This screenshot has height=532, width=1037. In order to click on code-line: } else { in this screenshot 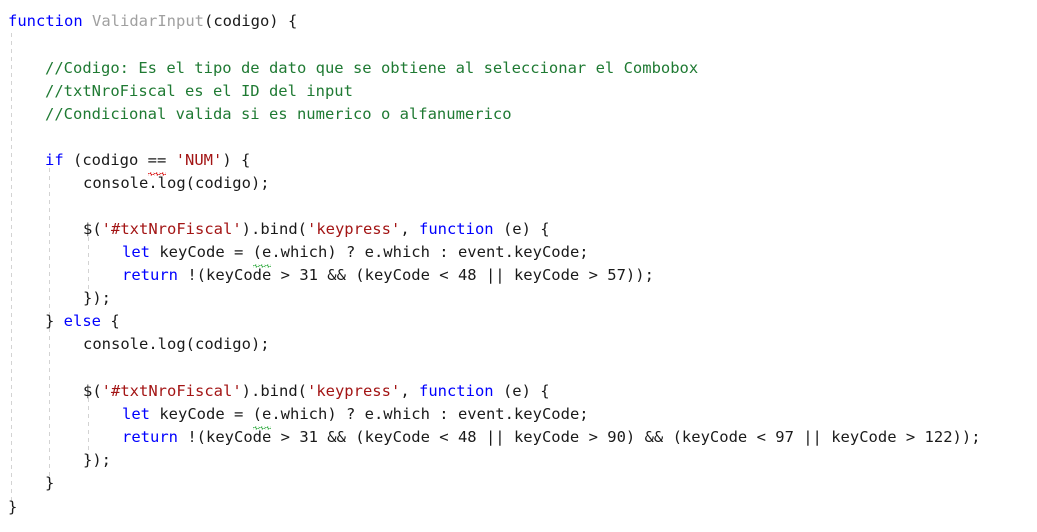, I will do `click(82, 321)`.